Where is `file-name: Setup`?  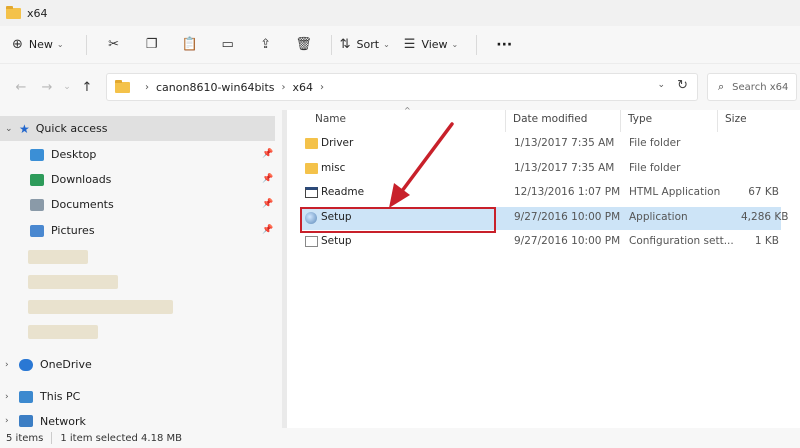
file-name: Setup is located at coordinates (336, 241).